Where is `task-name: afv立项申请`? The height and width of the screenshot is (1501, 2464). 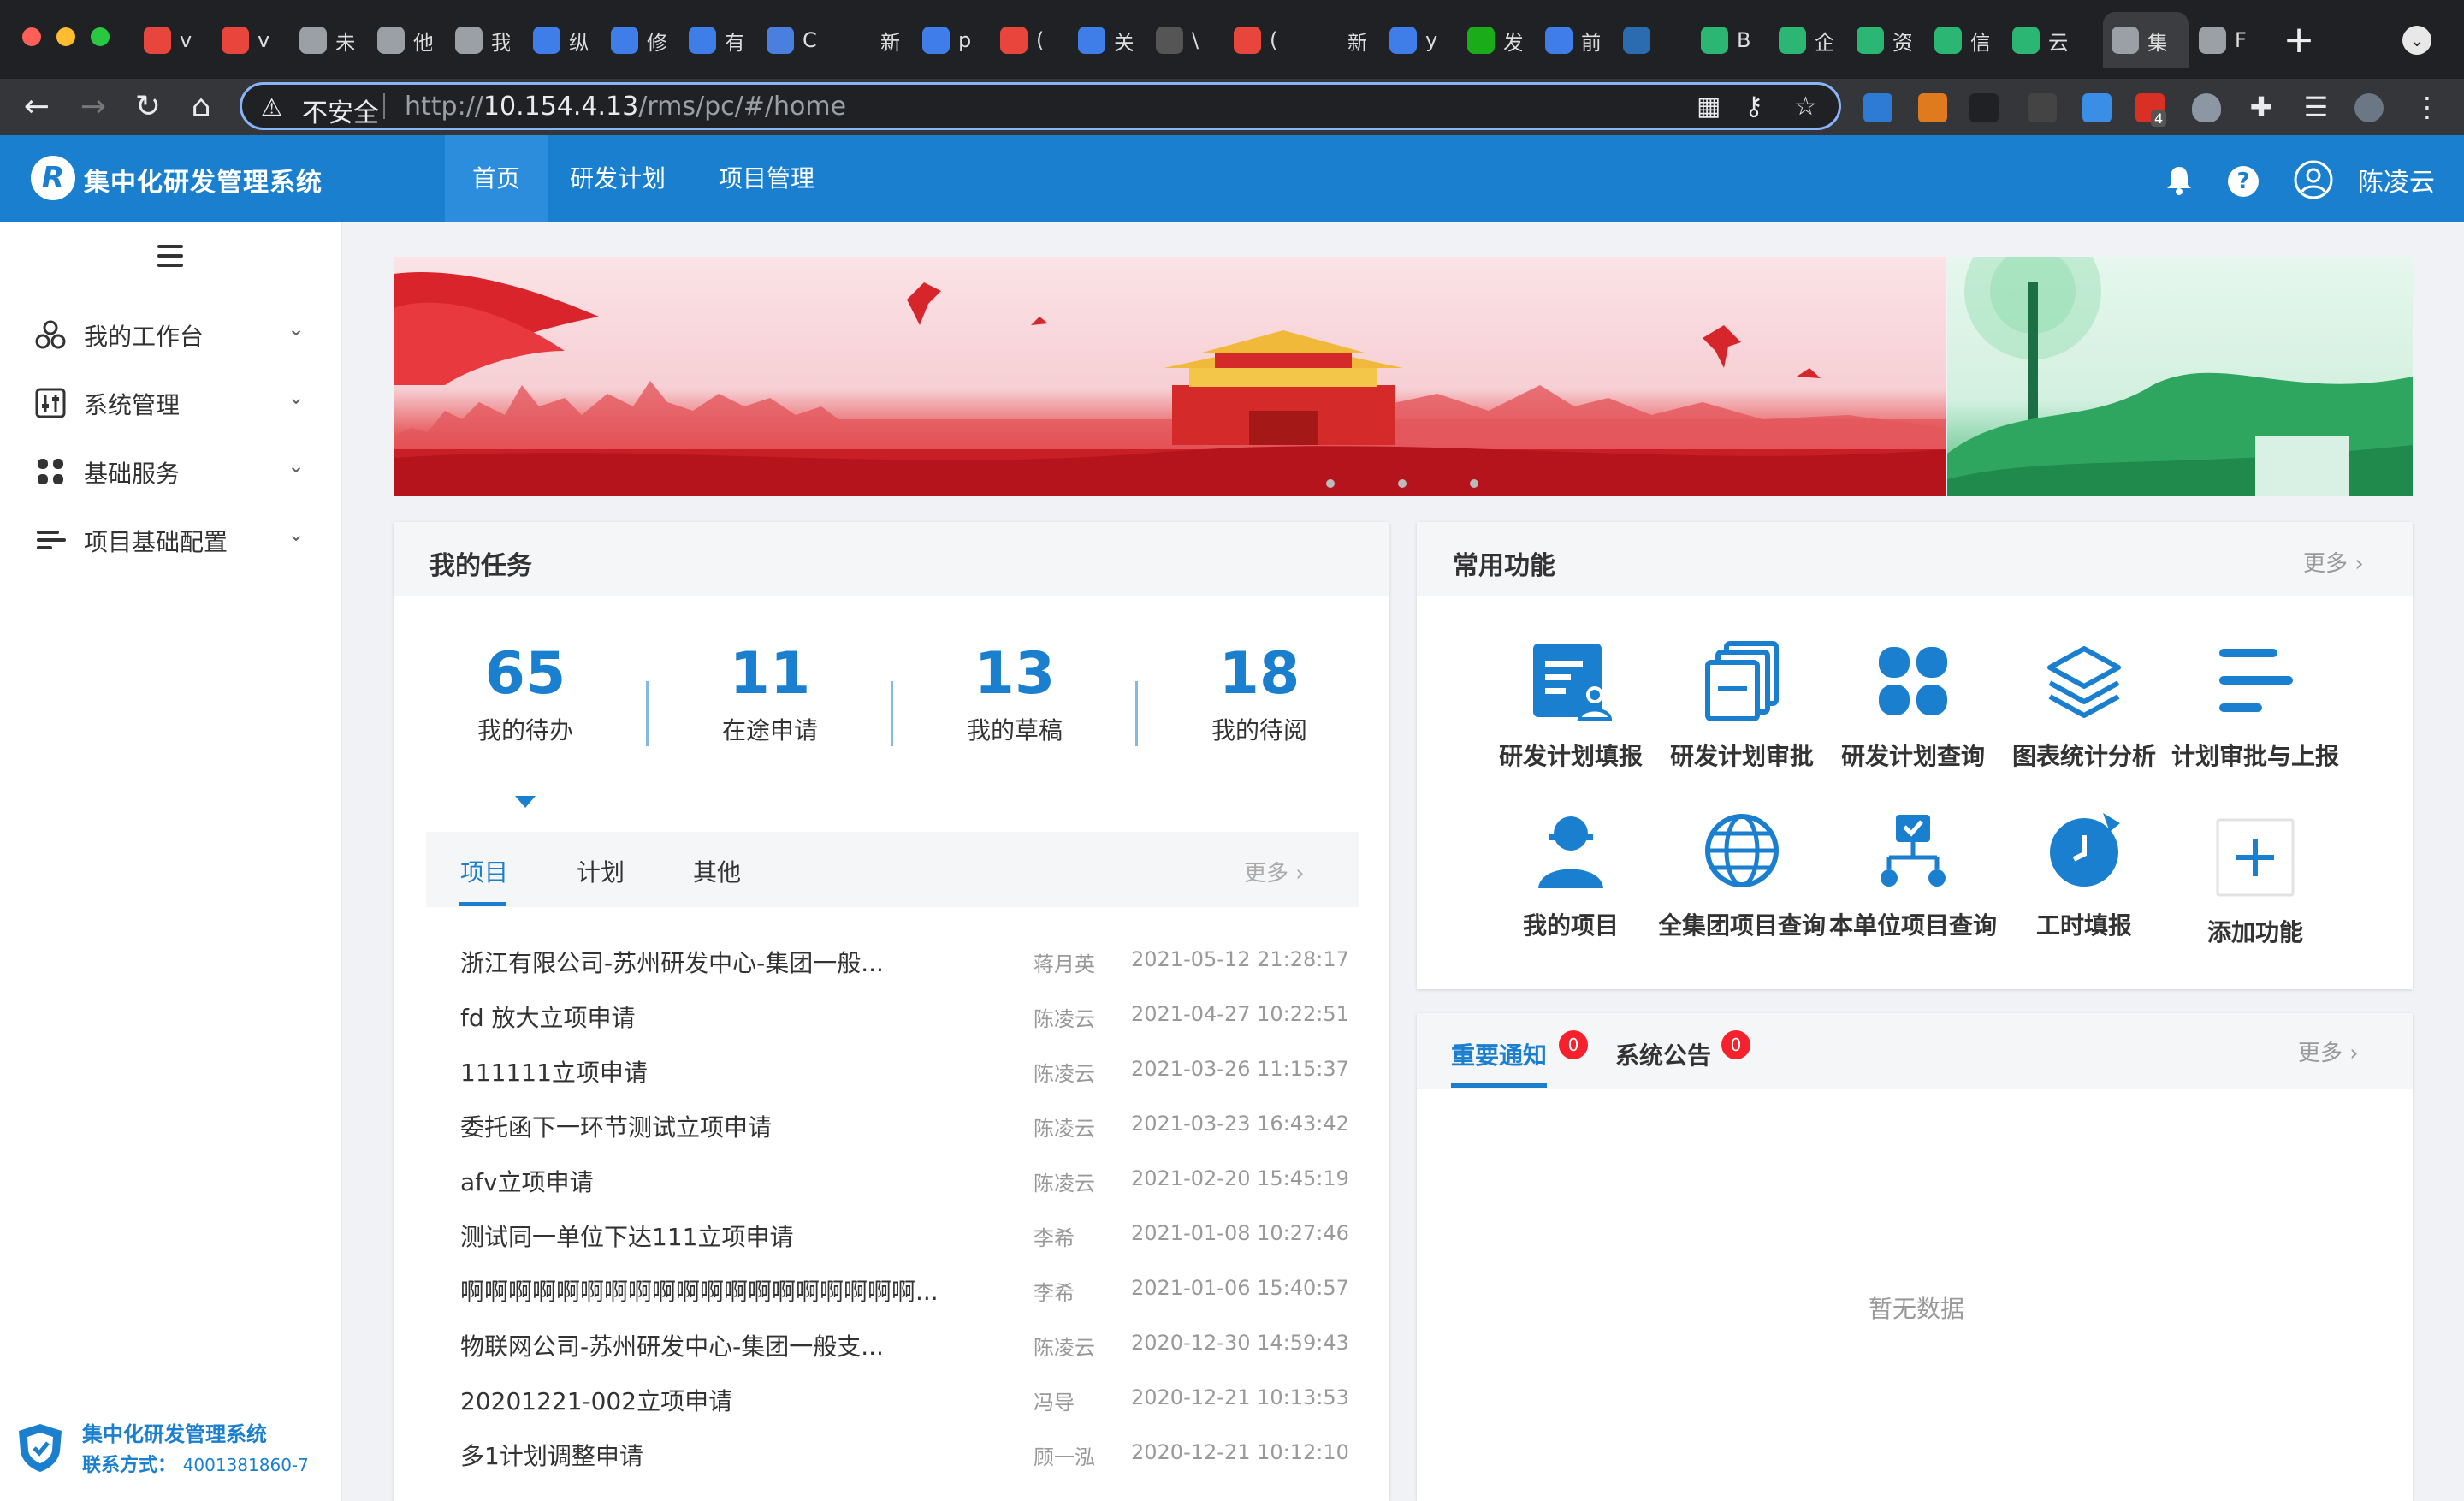 task-name: afv立项申请 is located at coordinates (527, 1181).